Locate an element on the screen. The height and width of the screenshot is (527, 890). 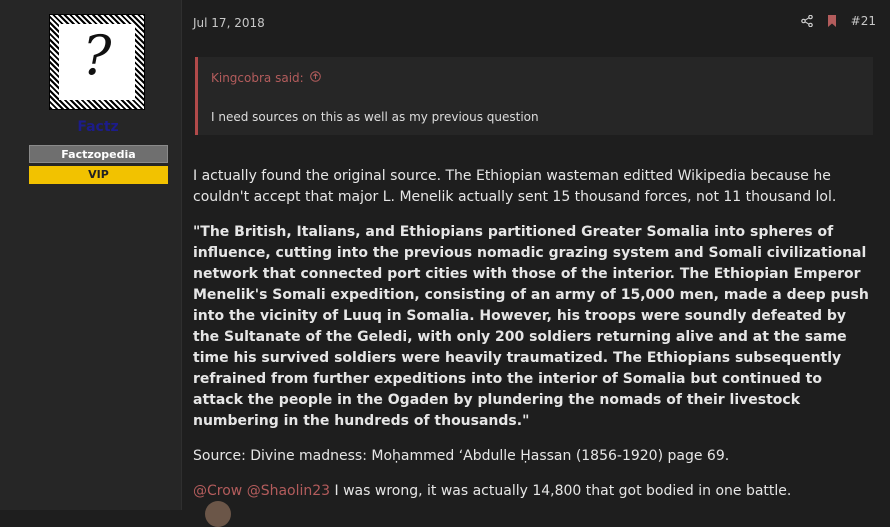
post-number: #21 is located at coordinates (863, 21).